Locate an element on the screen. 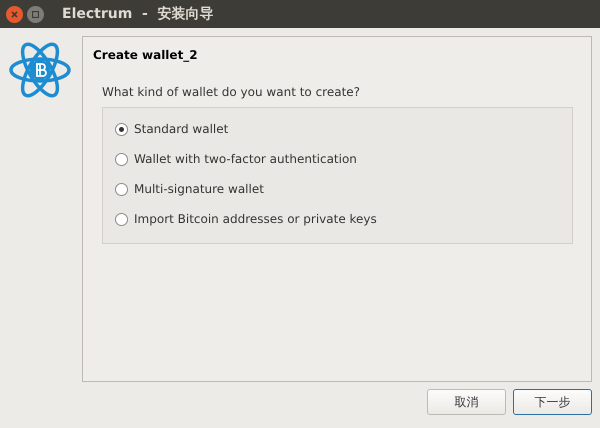  close-button is located at coordinates (14, 14).